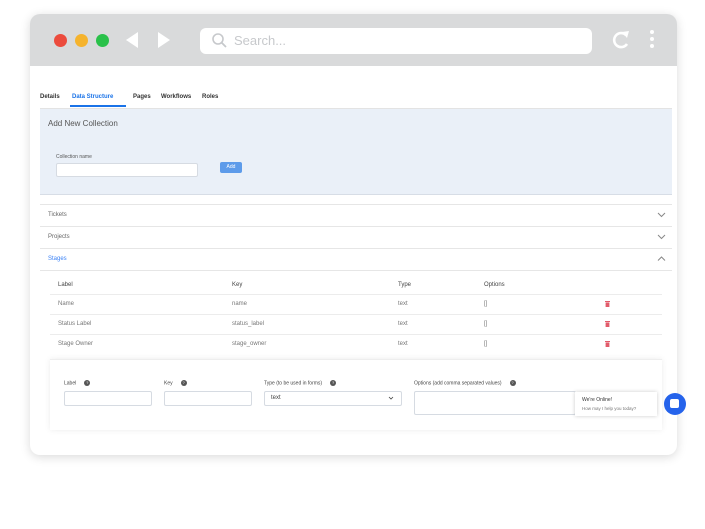 This screenshot has height=529, width=705. I want to click on field-key-cell: status_label, so click(248, 324).